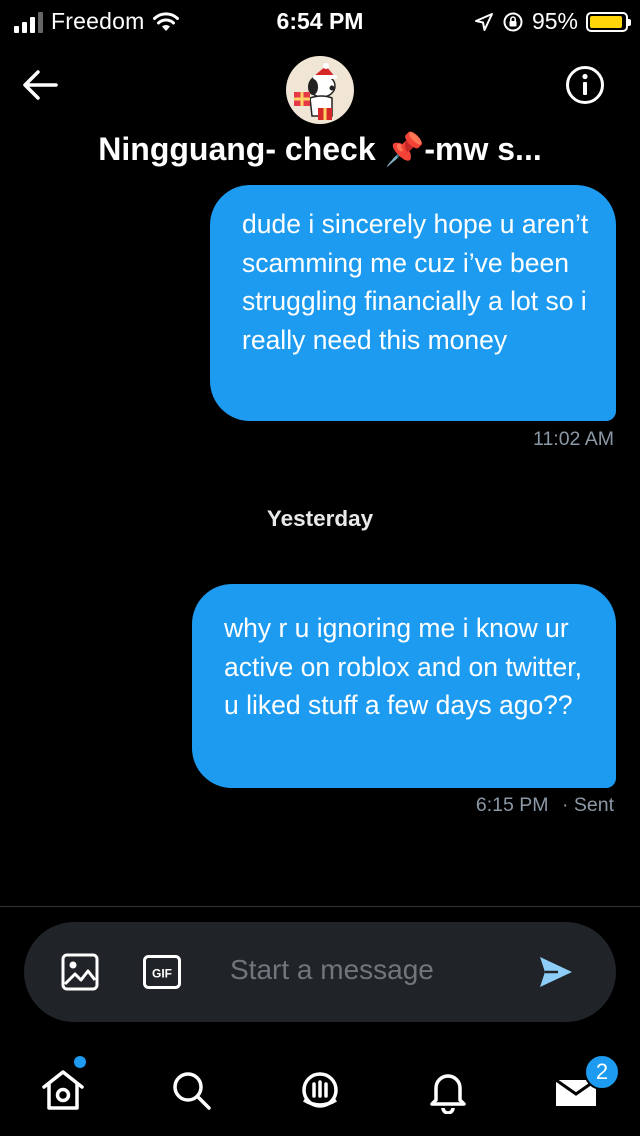 This screenshot has width=640, height=1136. I want to click on gif-icon: GIF, so click(162, 972).